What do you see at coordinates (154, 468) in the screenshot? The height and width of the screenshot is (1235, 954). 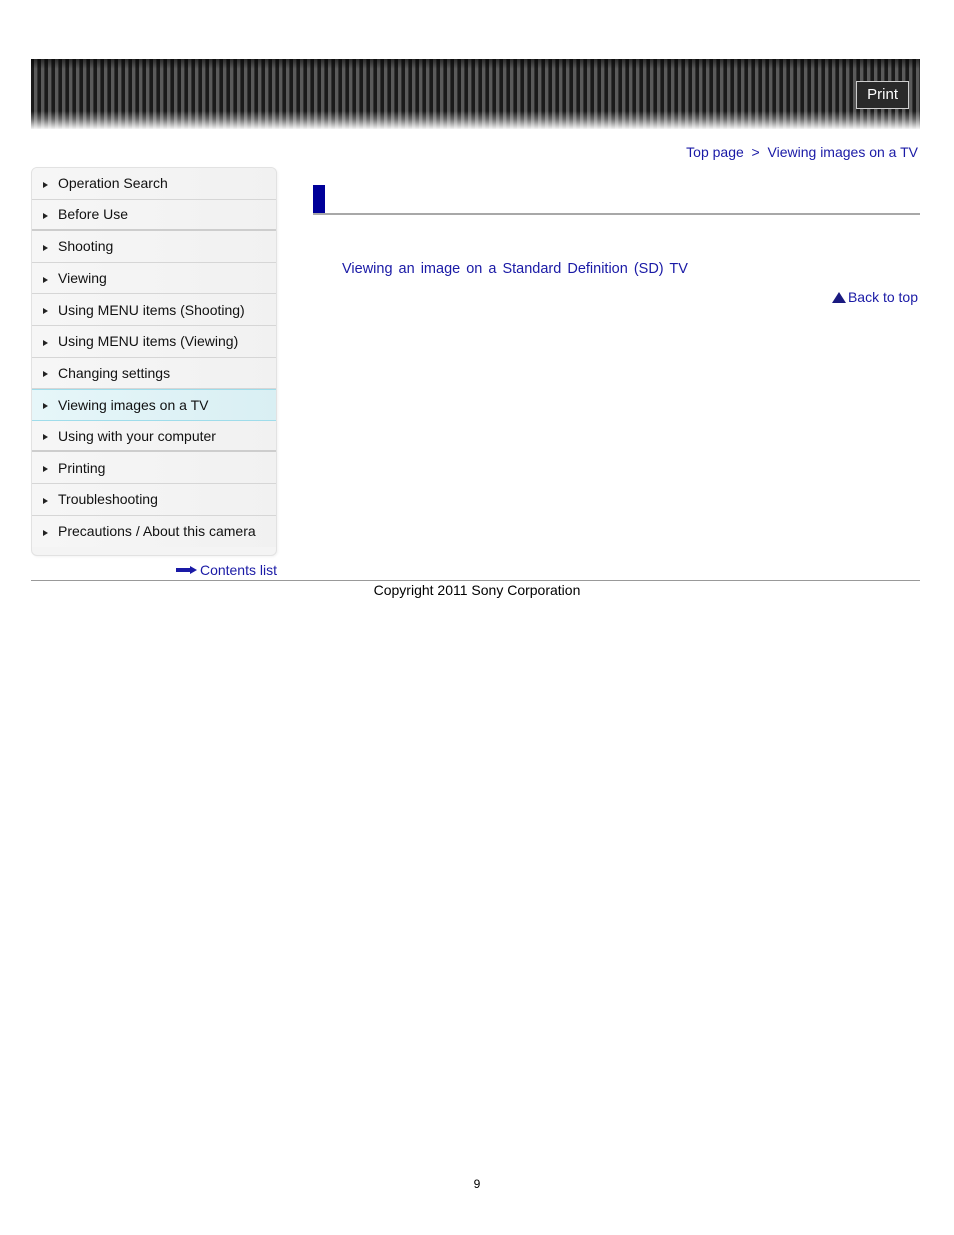 I see `sidebar-item-printing: Printing` at bounding box center [154, 468].